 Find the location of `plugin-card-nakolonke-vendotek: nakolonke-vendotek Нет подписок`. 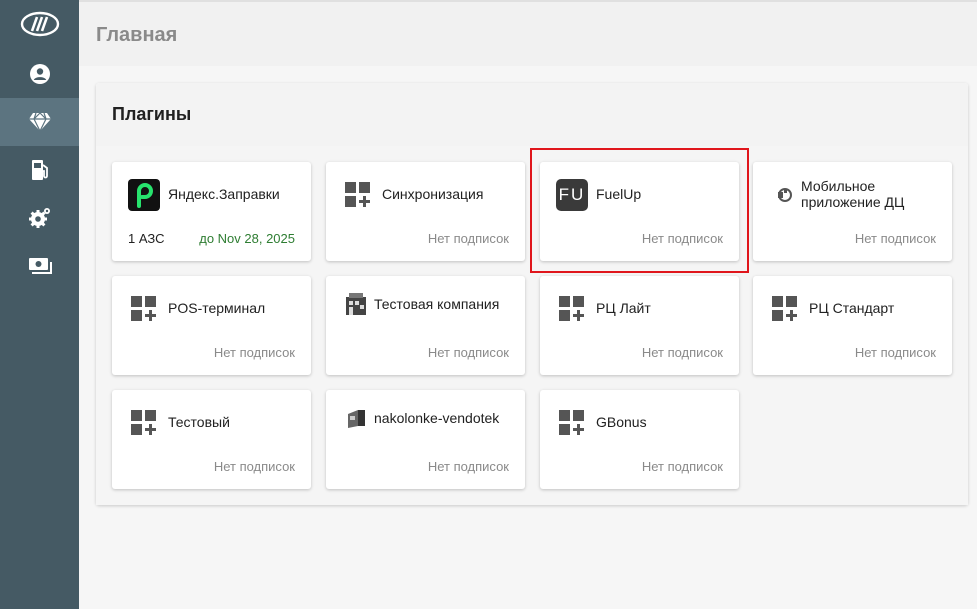

plugin-card-nakolonke-vendotek: nakolonke-vendotek Нет подписок is located at coordinates (425, 439).